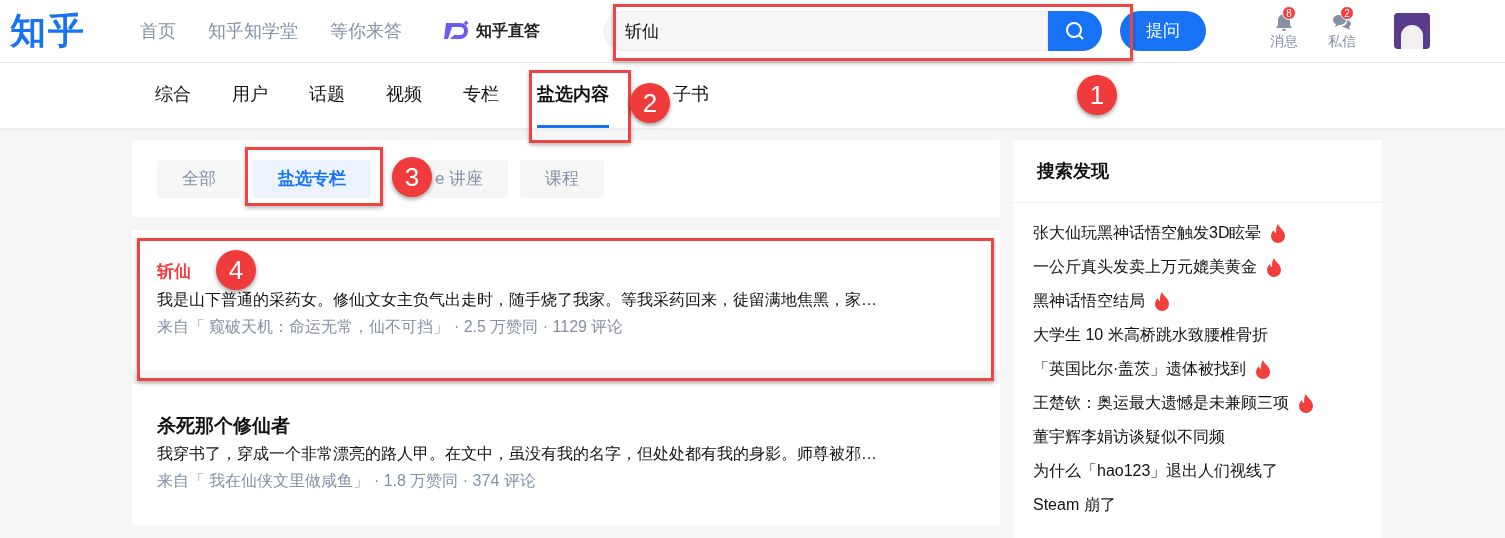 The width and height of the screenshot is (1505, 538). Describe the element at coordinates (1347, 13) in the screenshot. I see `count-badge: 2` at that location.